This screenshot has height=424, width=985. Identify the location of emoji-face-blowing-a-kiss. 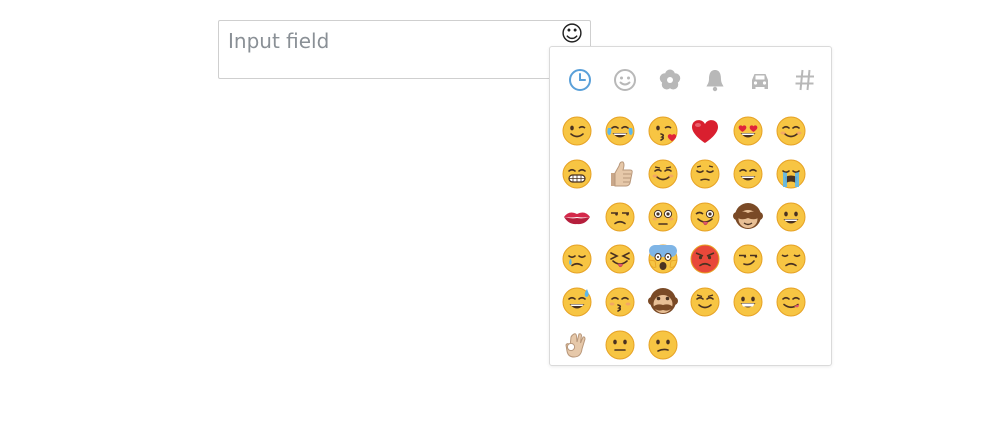
(663, 131).